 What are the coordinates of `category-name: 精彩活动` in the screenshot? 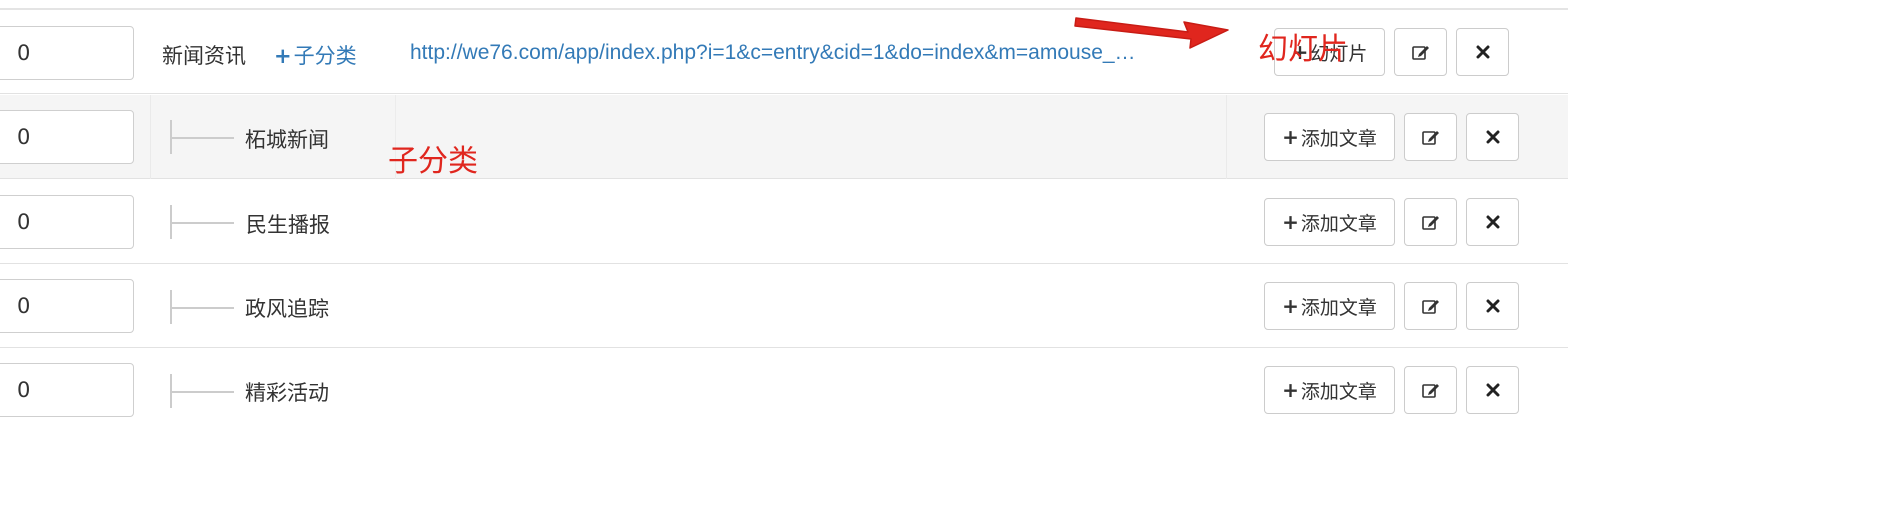 It's located at (287, 393).